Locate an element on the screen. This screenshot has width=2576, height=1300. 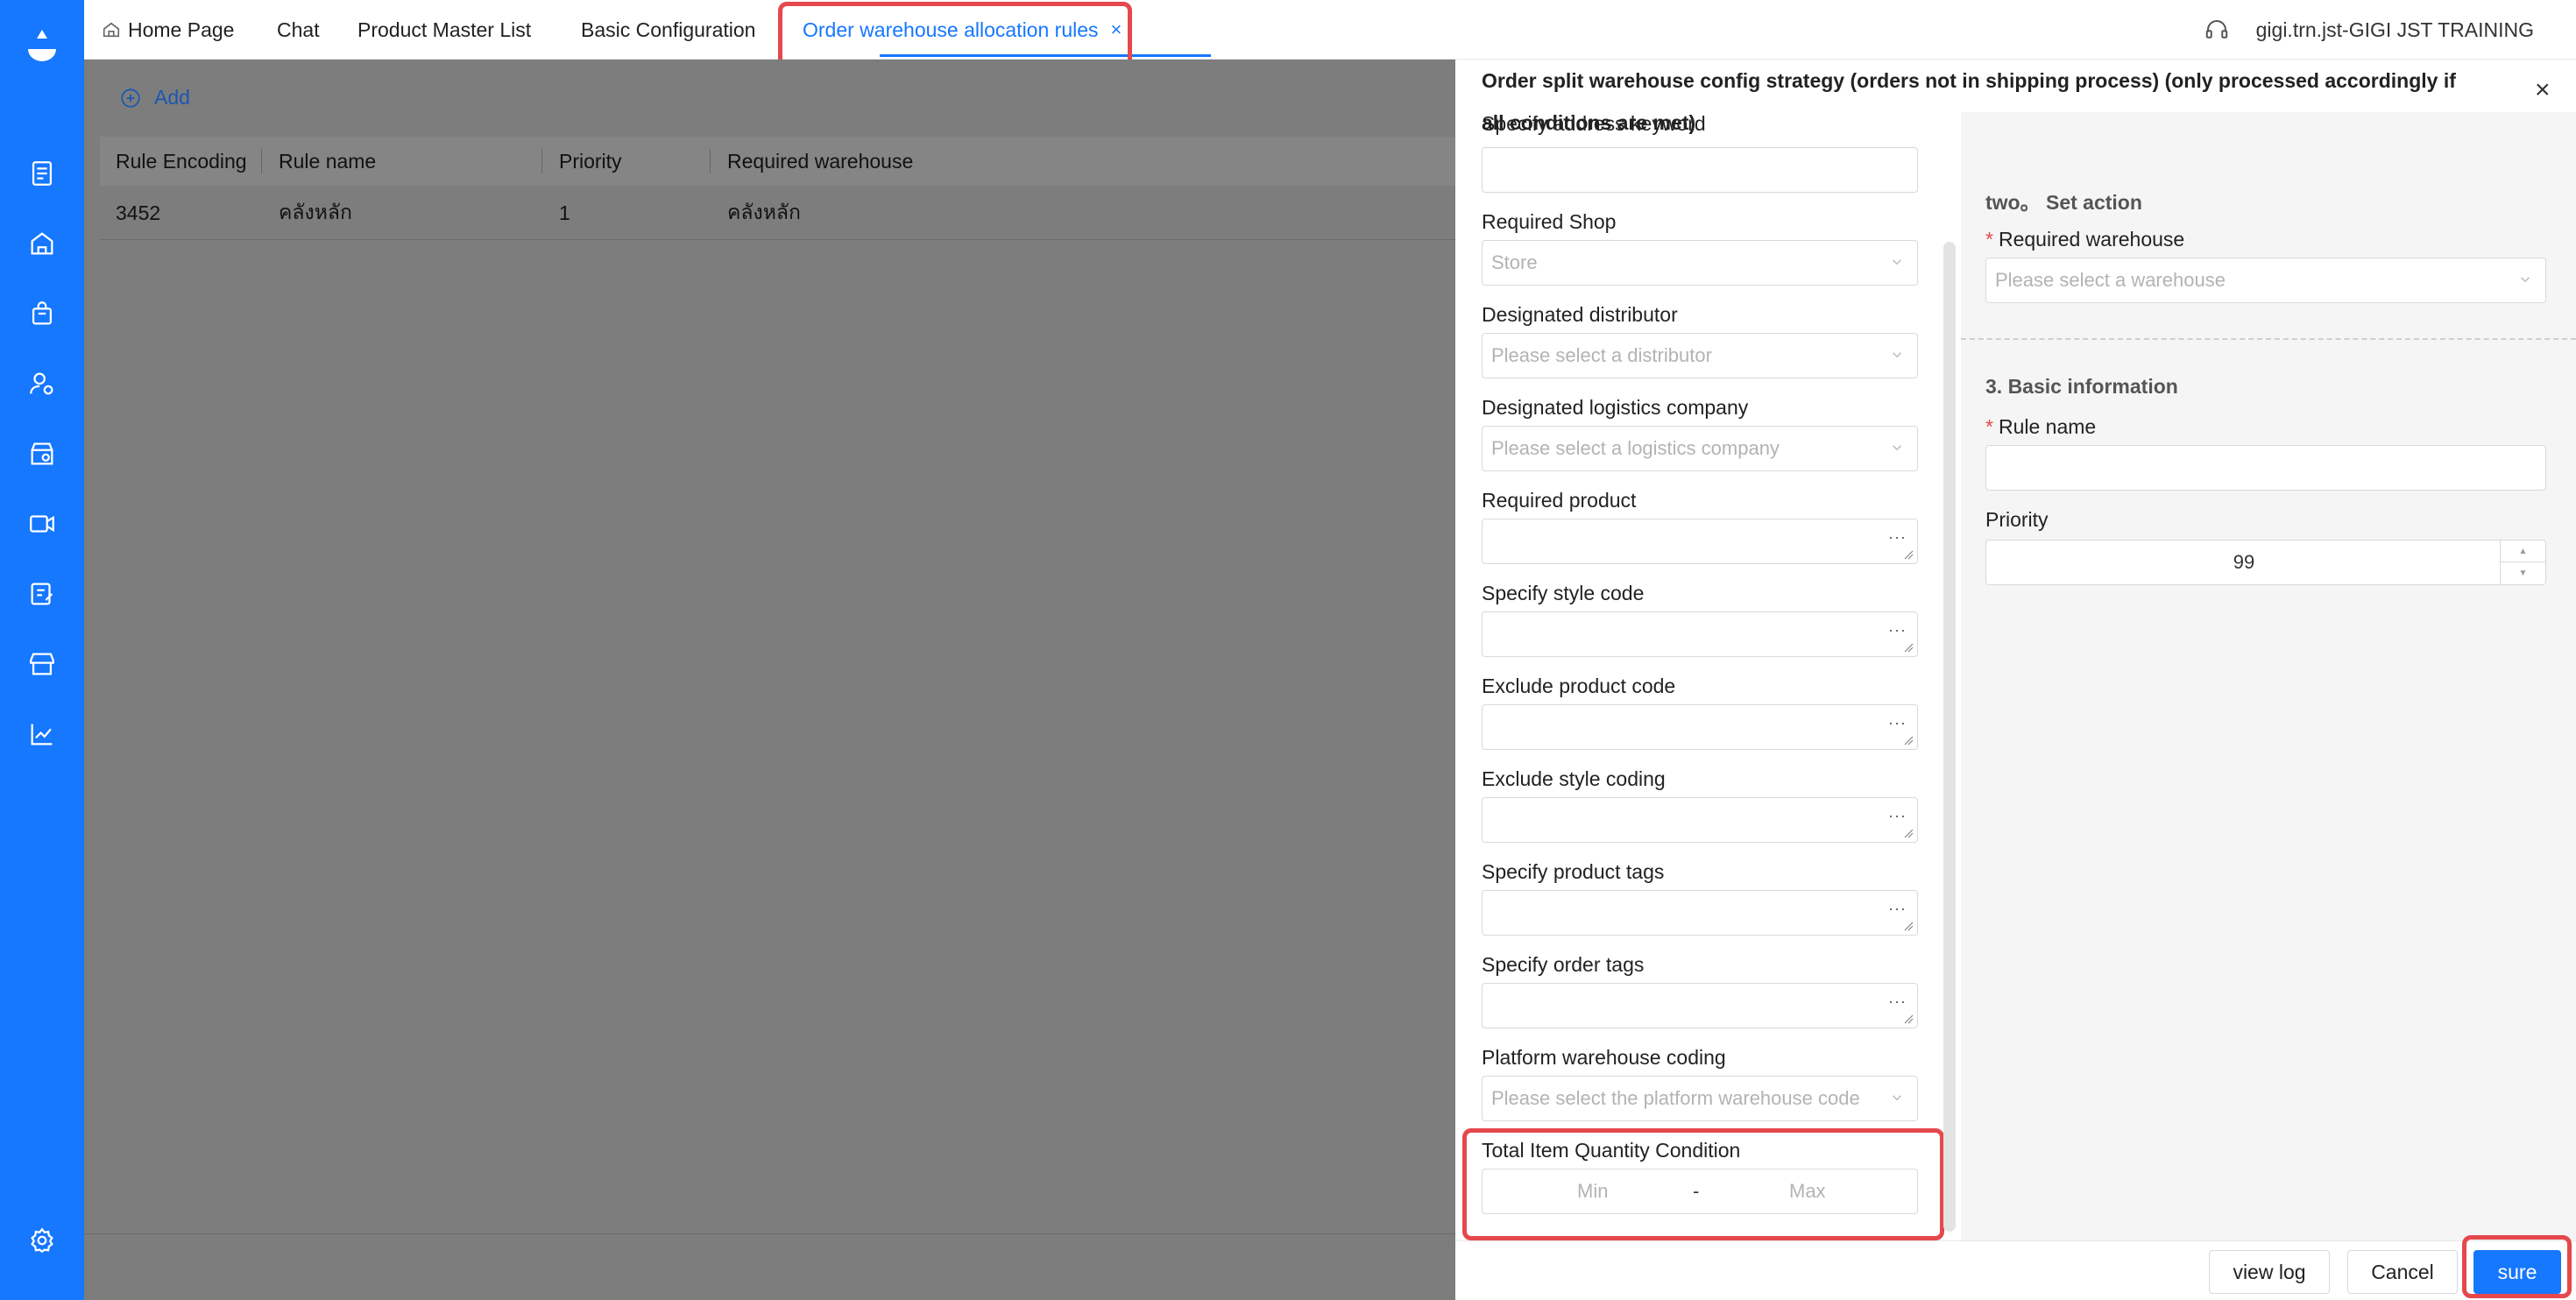
close-icon: × is located at coordinates (2543, 90).